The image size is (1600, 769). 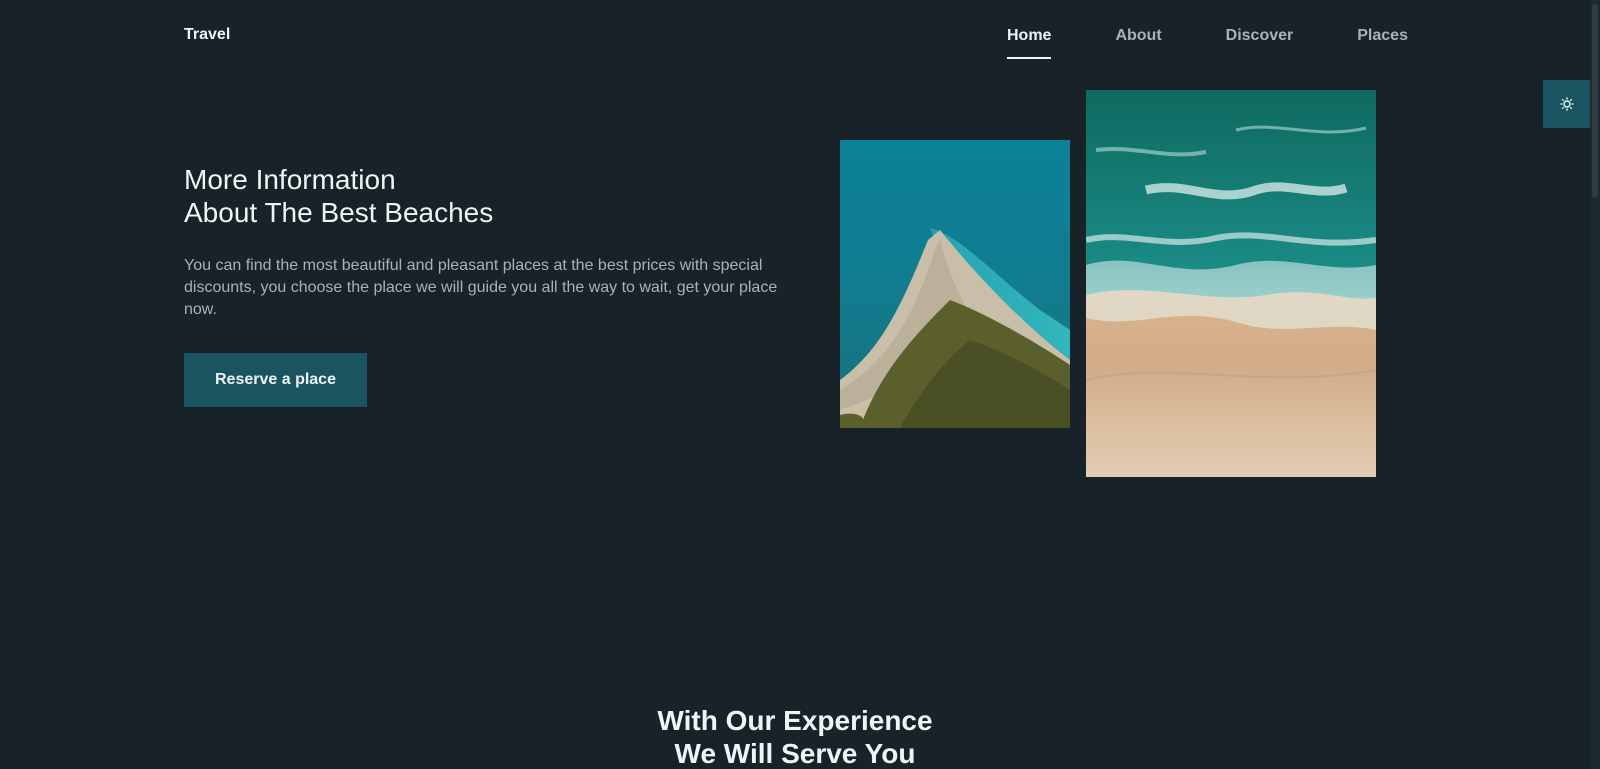 I want to click on nav-discover: Discover, so click(x=1260, y=36).